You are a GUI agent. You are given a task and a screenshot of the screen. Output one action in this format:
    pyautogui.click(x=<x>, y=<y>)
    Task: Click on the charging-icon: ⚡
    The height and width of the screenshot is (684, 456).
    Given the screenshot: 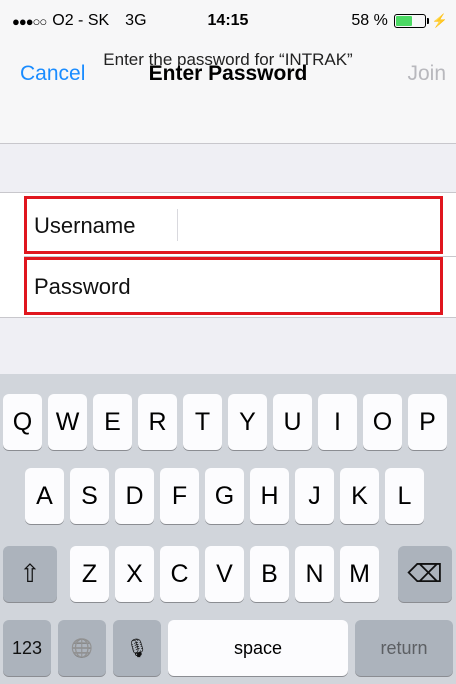 What is the action you would take?
    pyautogui.click(x=439, y=20)
    